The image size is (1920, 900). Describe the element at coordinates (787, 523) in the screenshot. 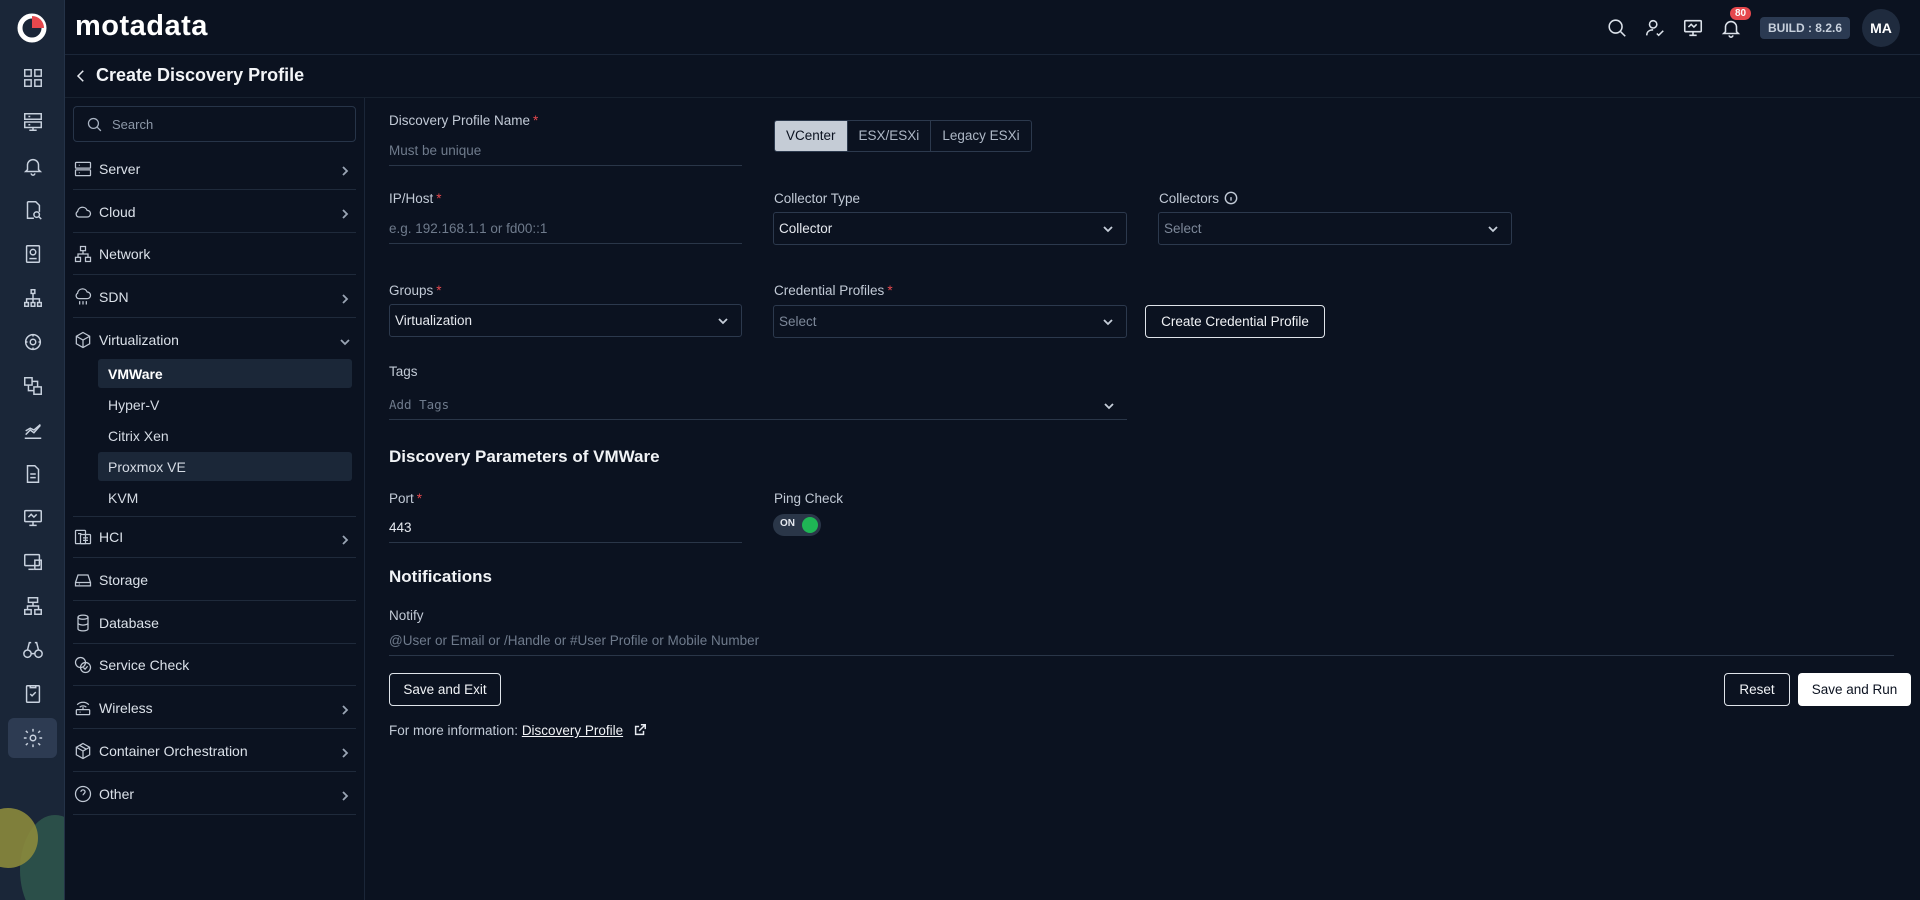

I see `toggle-state-text: ON` at that location.